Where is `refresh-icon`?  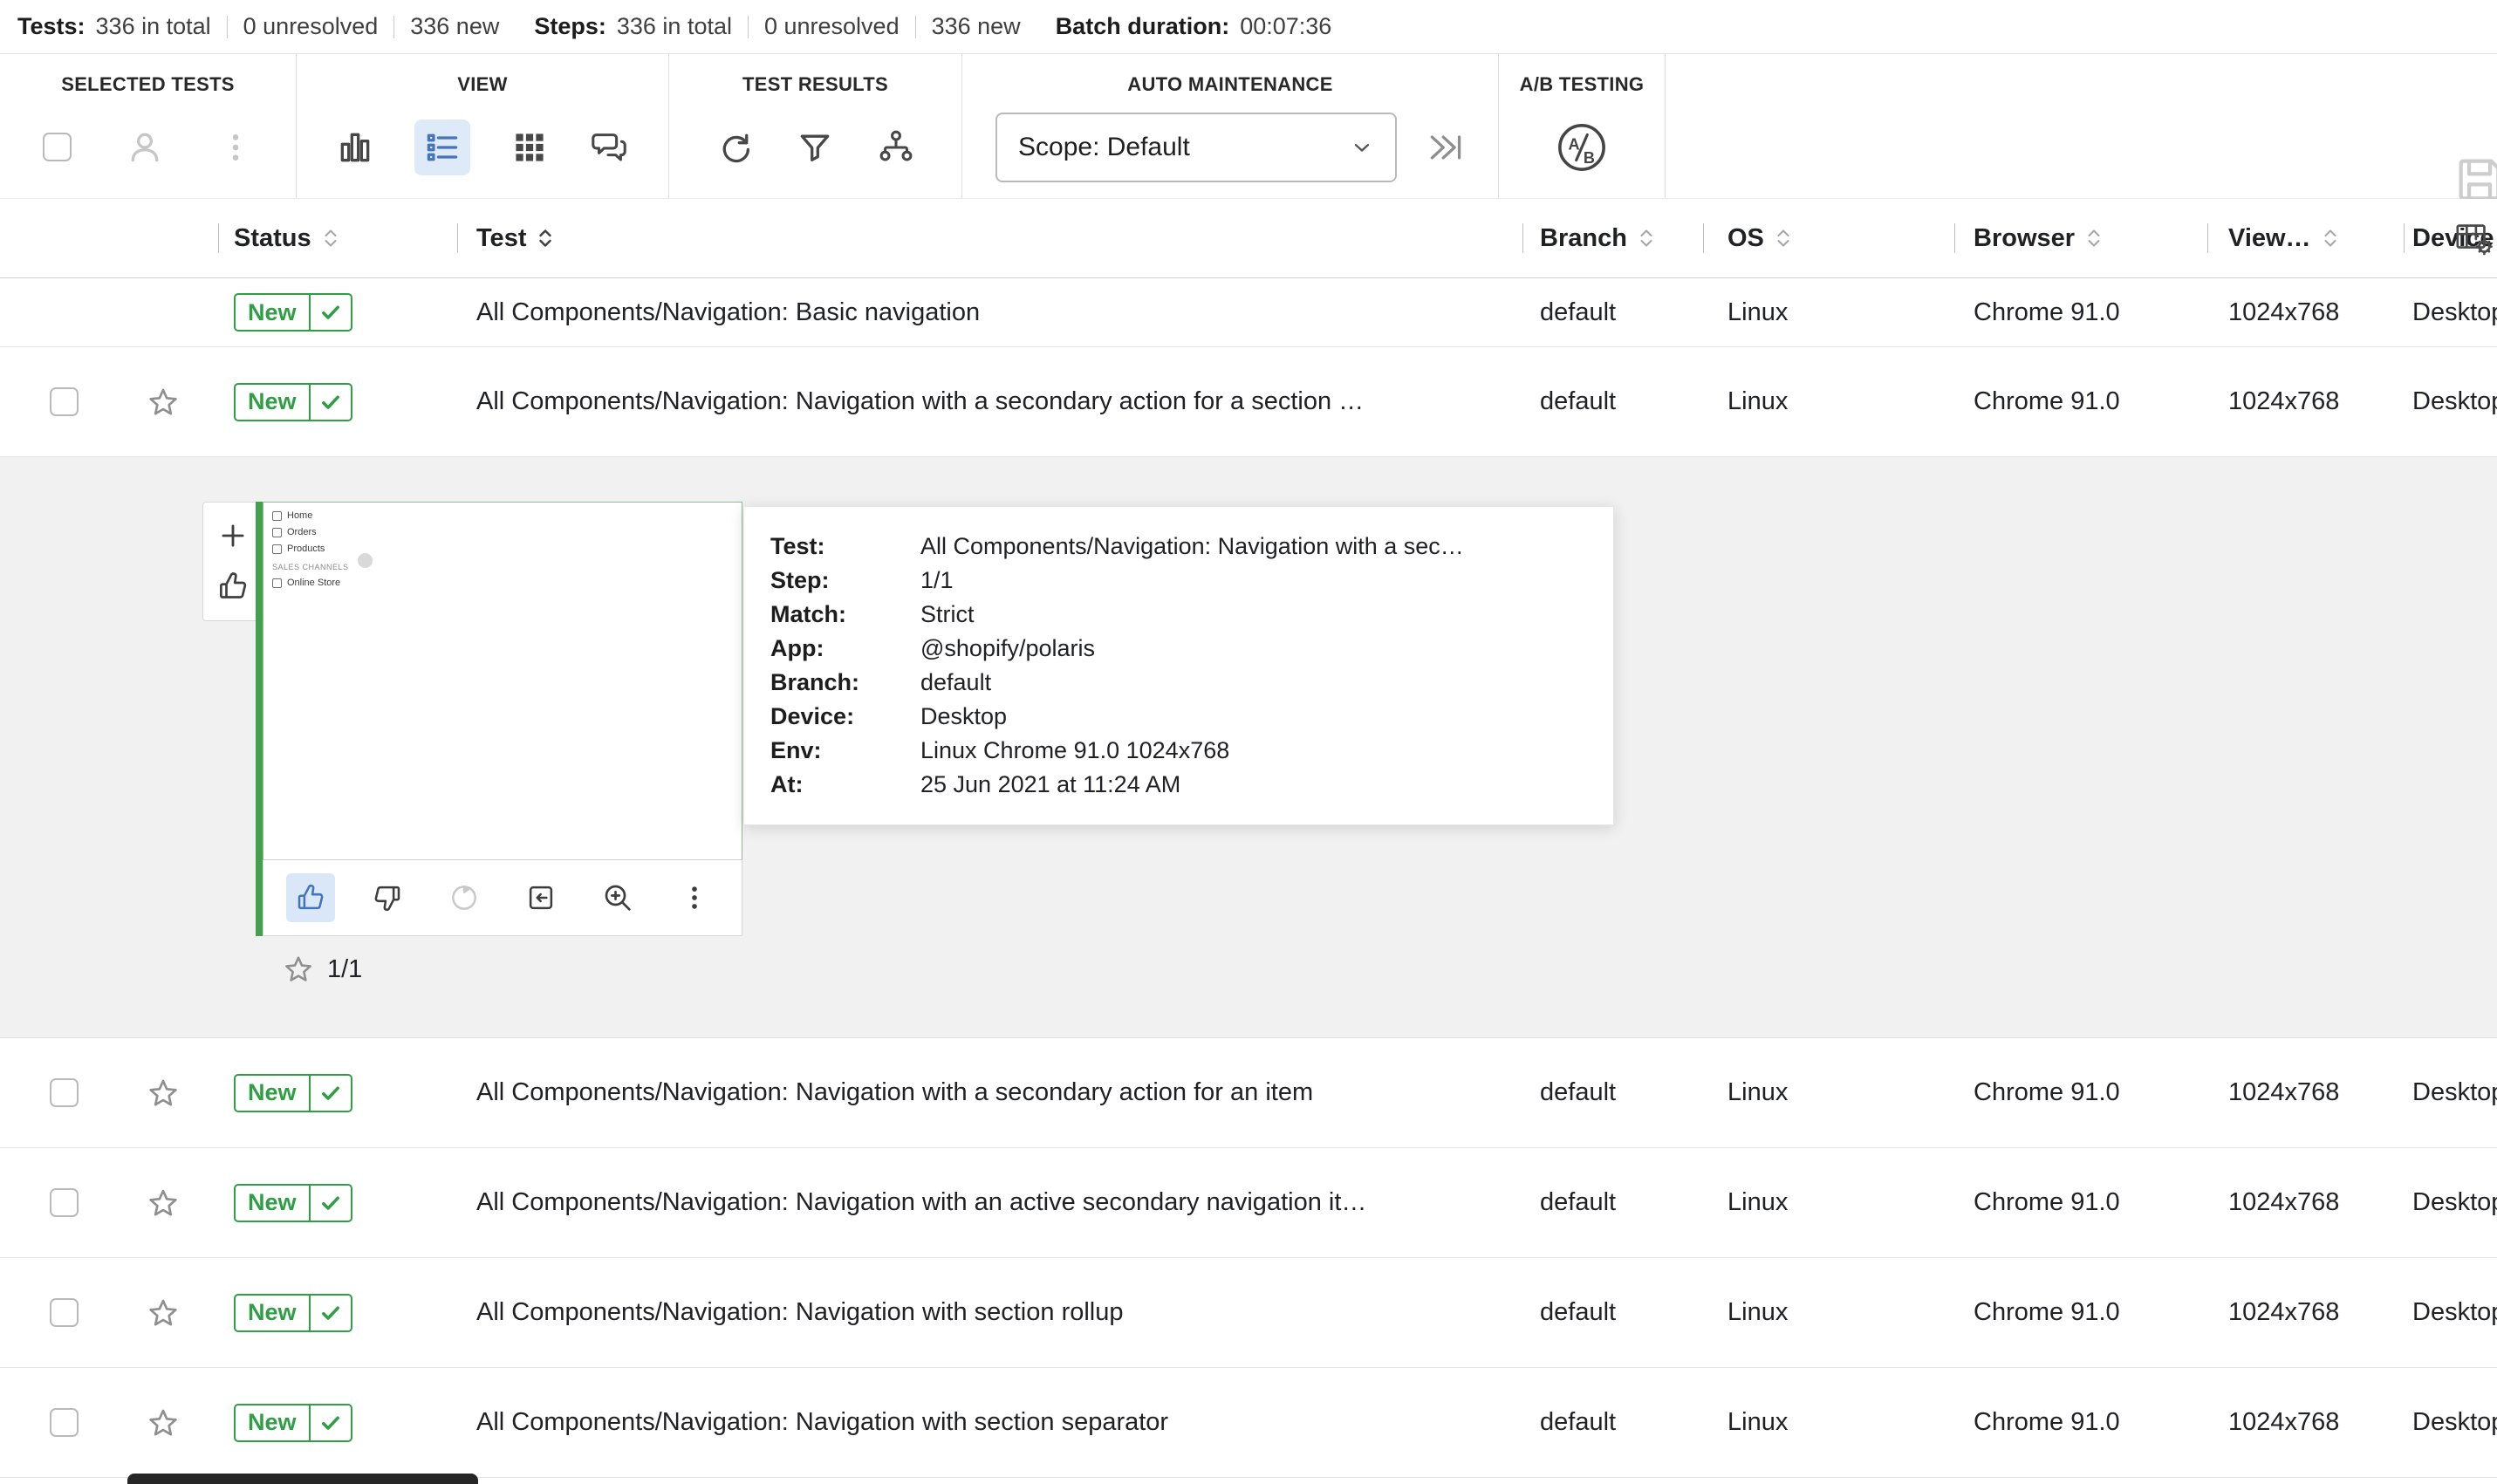 refresh-icon is located at coordinates (734, 147).